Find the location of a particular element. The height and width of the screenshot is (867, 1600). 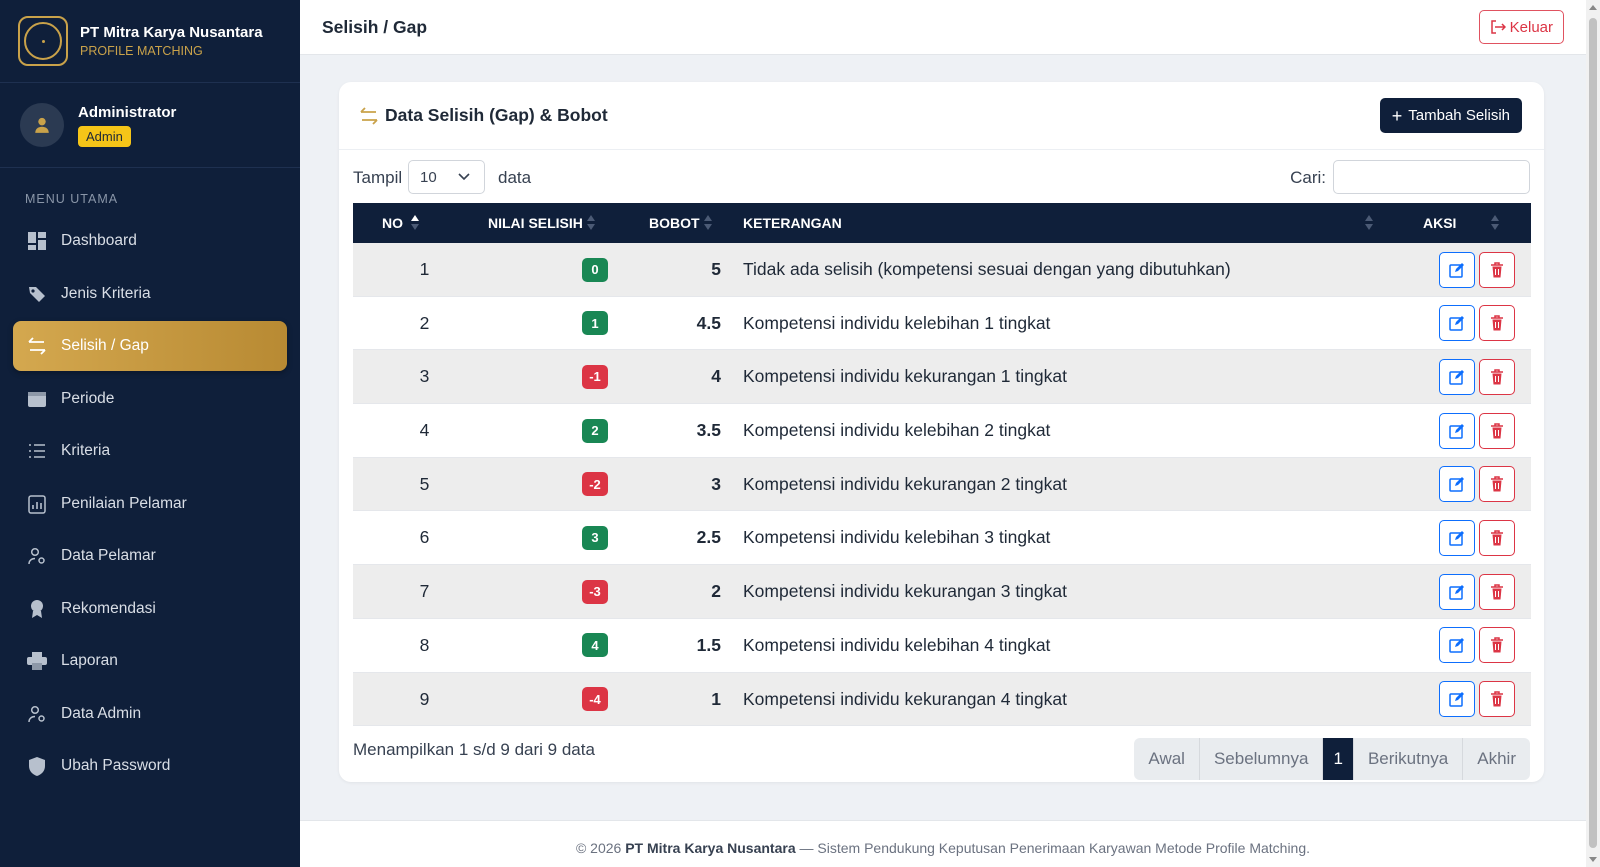

selisih-badge: 3 is located at coordinates (595, 537).